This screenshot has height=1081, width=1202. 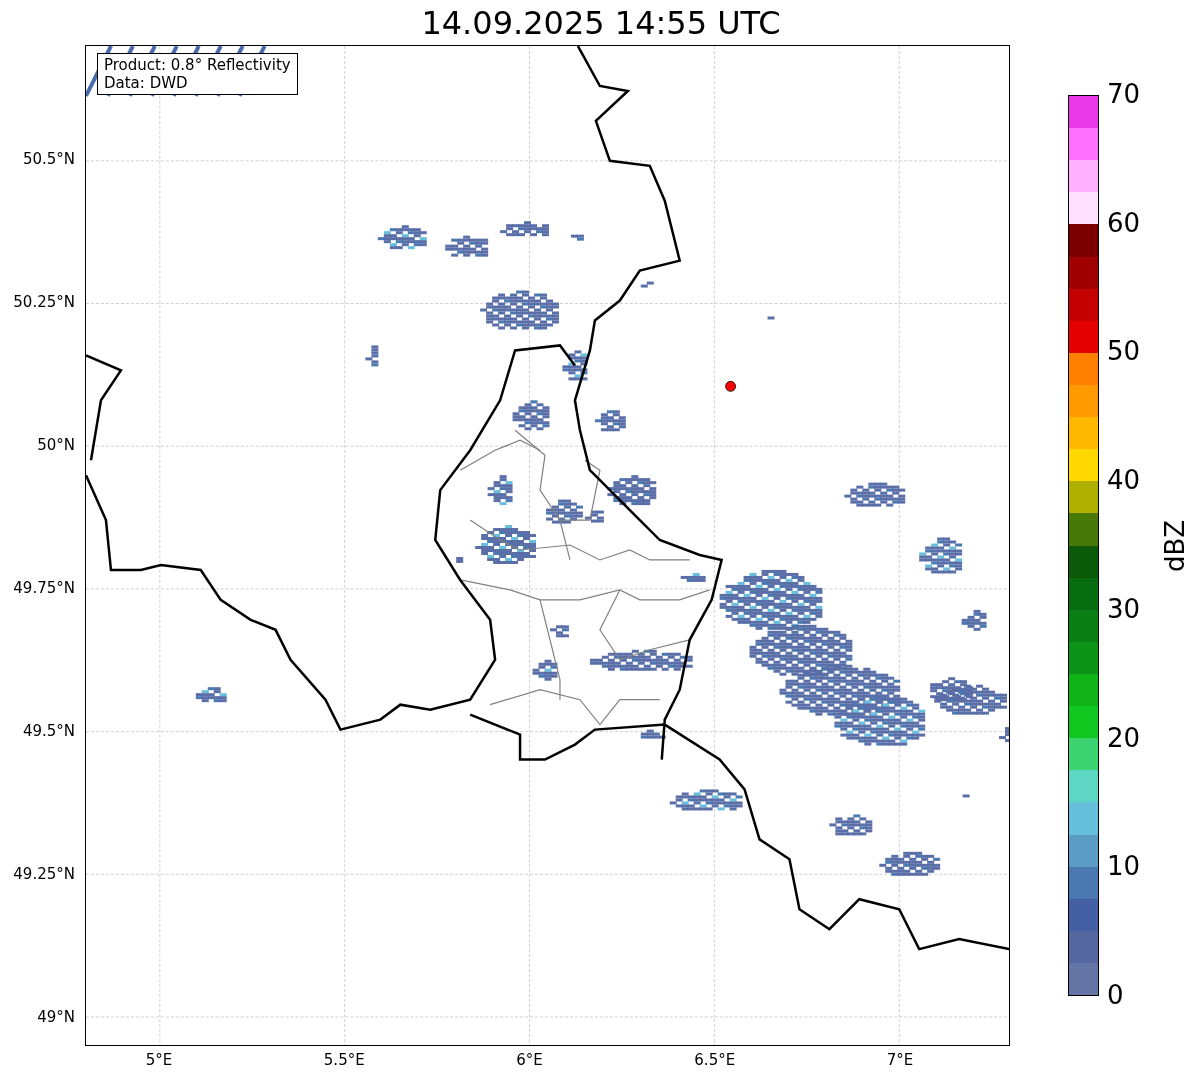 I want to click on latitude-label: 49°N, so click(x=56, y=1017).